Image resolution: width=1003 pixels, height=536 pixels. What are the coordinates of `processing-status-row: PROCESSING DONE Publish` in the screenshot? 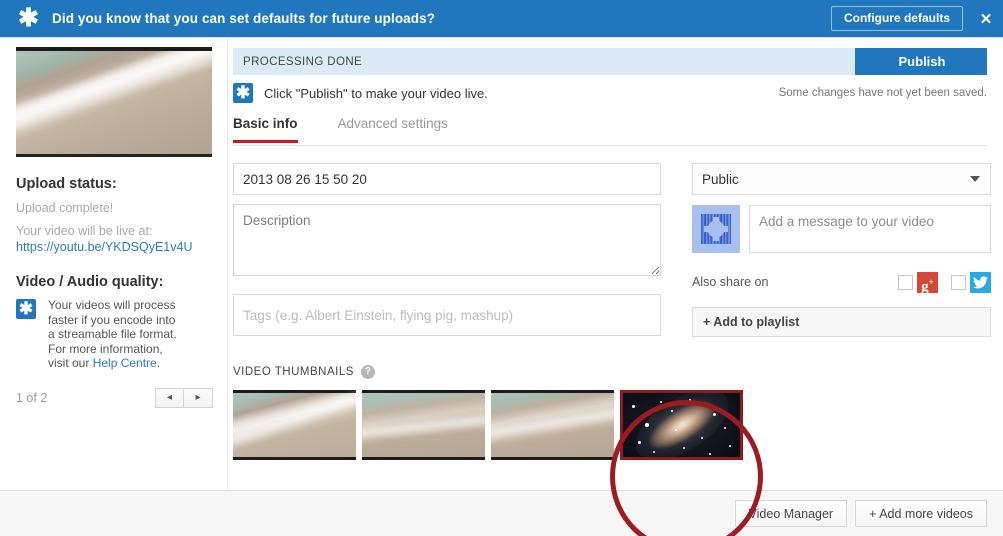 It's located at (610, 61).